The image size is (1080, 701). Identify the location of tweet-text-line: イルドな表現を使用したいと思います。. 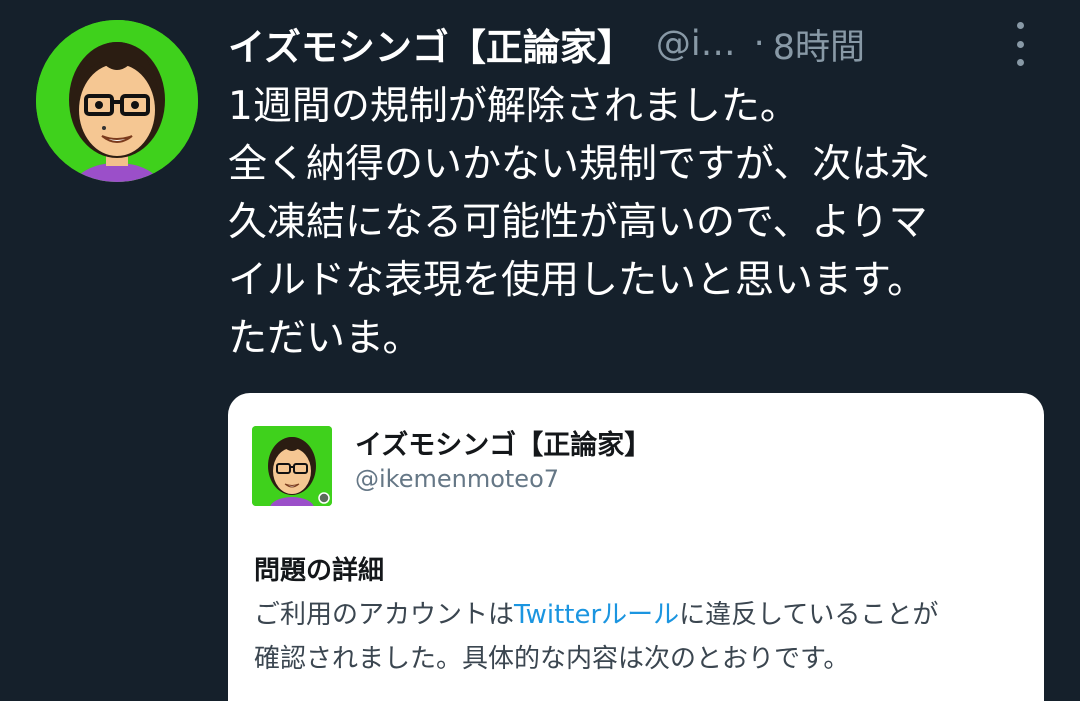
(577, 280).